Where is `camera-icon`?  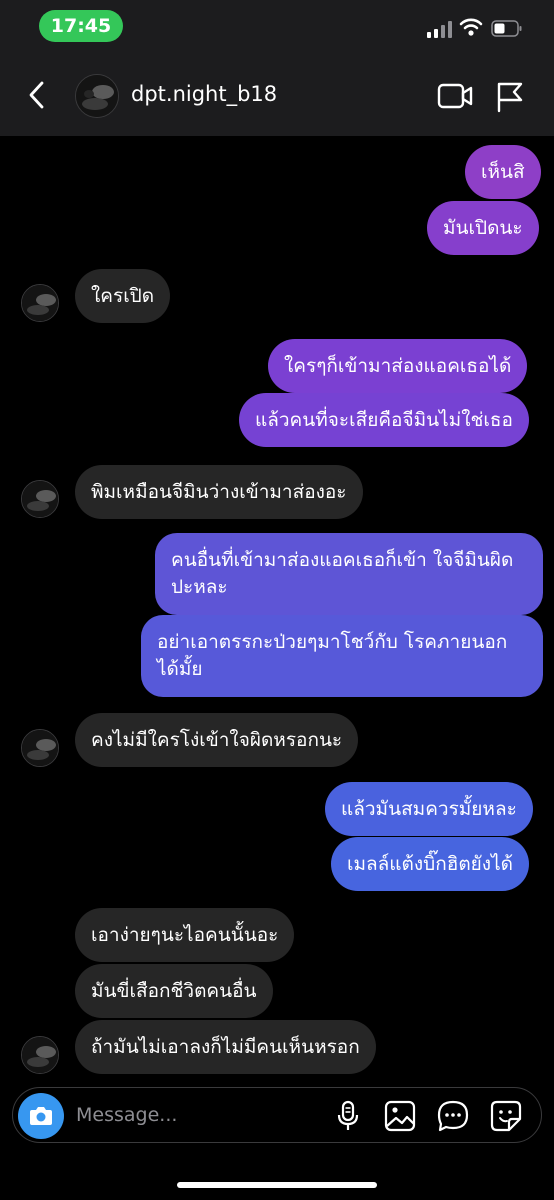 camera-icon is located at coordinates (41, 1116).